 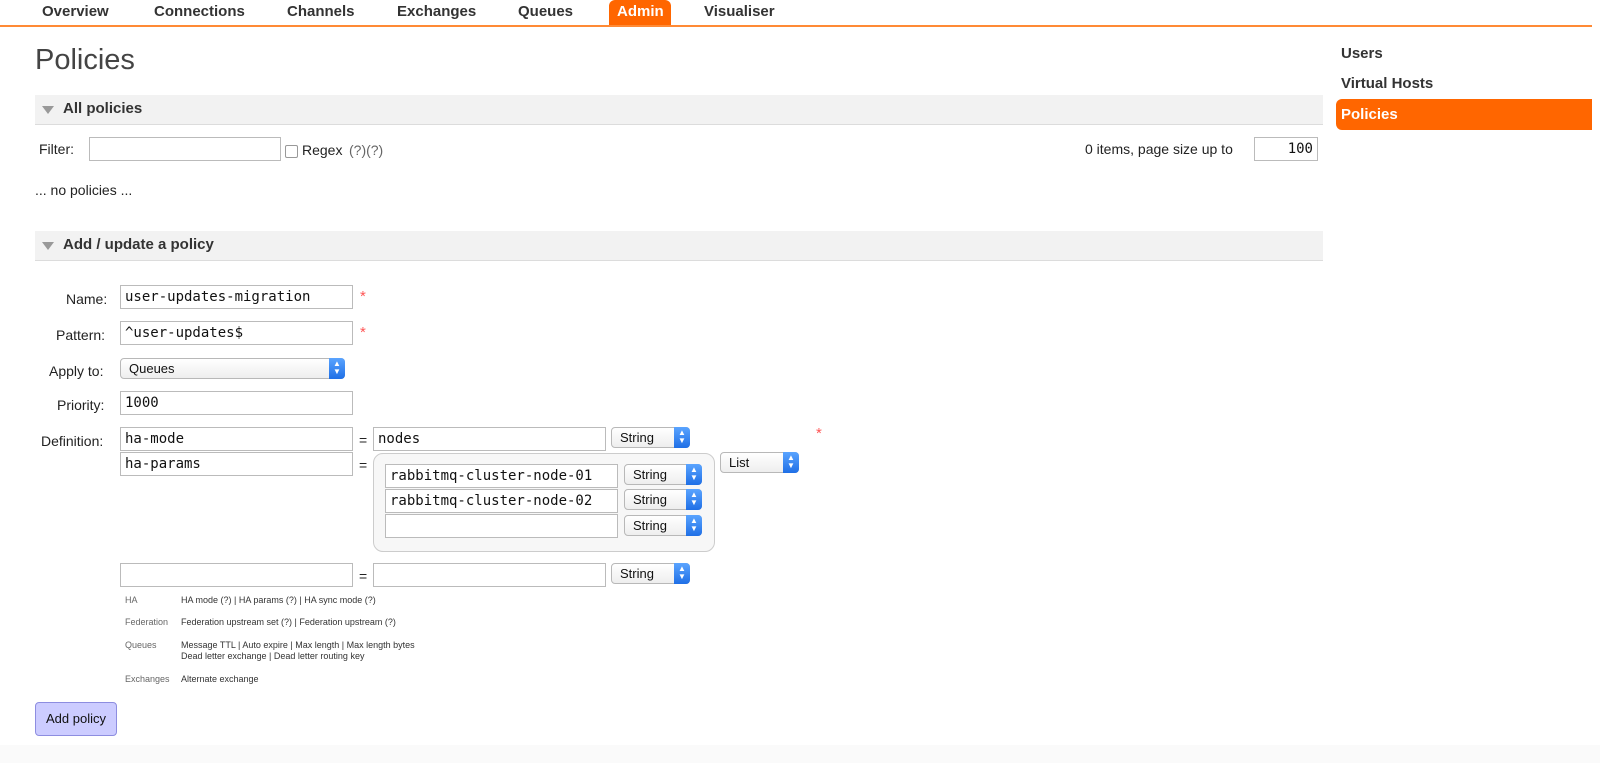 I want to click on help-links-exchanges: Alternate exchange, so click(x=220, y=679).